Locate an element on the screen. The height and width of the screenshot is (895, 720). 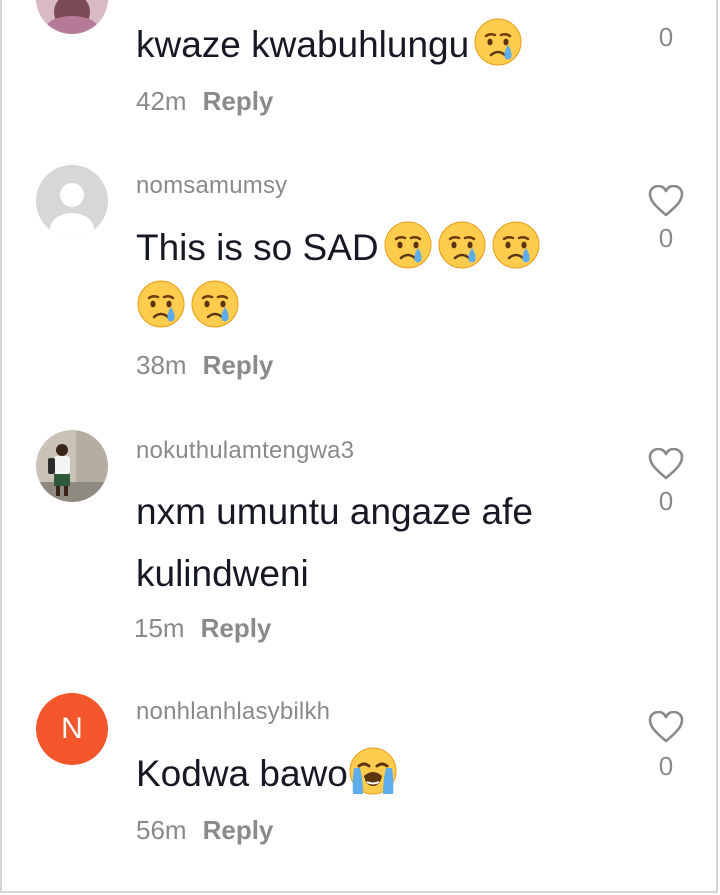
comment-meta: 38m Reply is located at coordinates (204, 365).